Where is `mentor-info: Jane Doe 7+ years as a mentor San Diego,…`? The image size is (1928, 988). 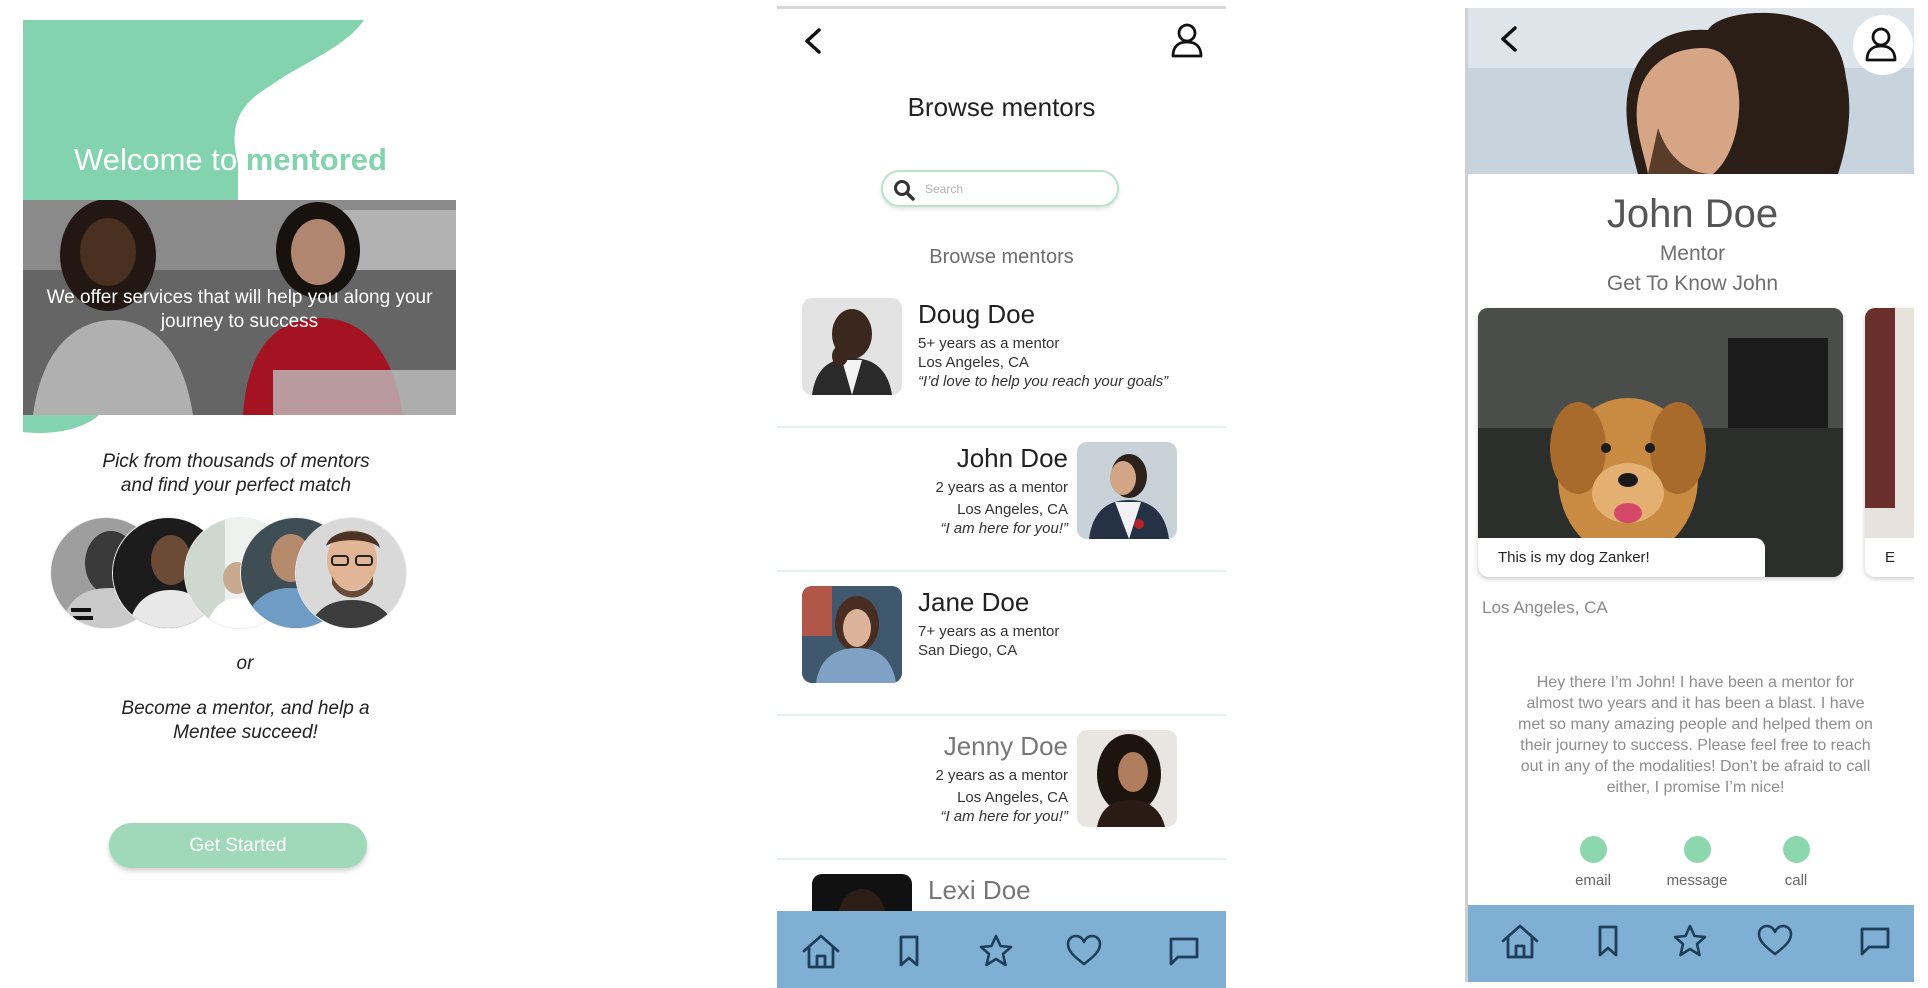 mentor-info: Jane Doe 7+ years as a mentor San Diego,… is located at coordinates (1068, 623).